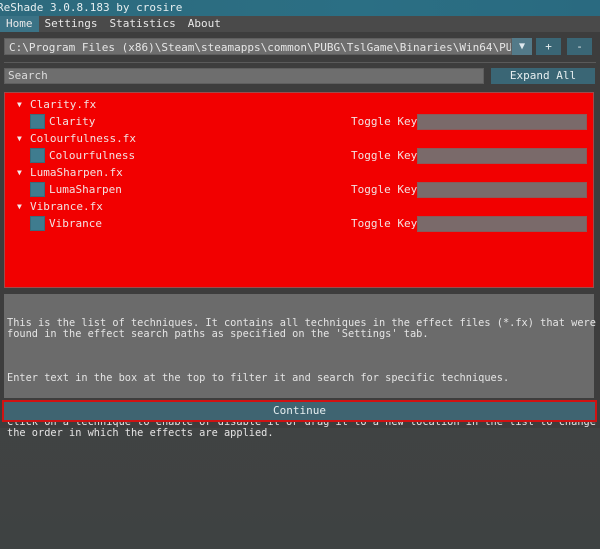  Describe the element at coordinates (300, 62) in the screenshot. I see `divider` at that location.